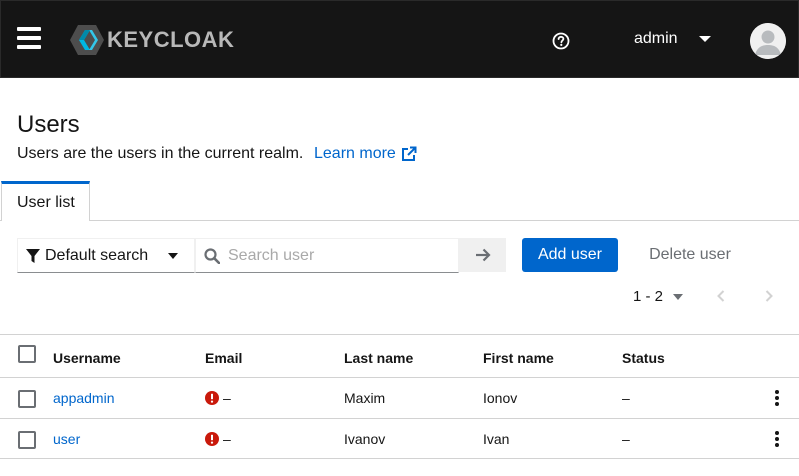 The width and height of the screenshot is (799, 476). What do you see at coordinates (399, 334) in the screenshot?
I see `table-top-divider` at bounding box center [399, 334].